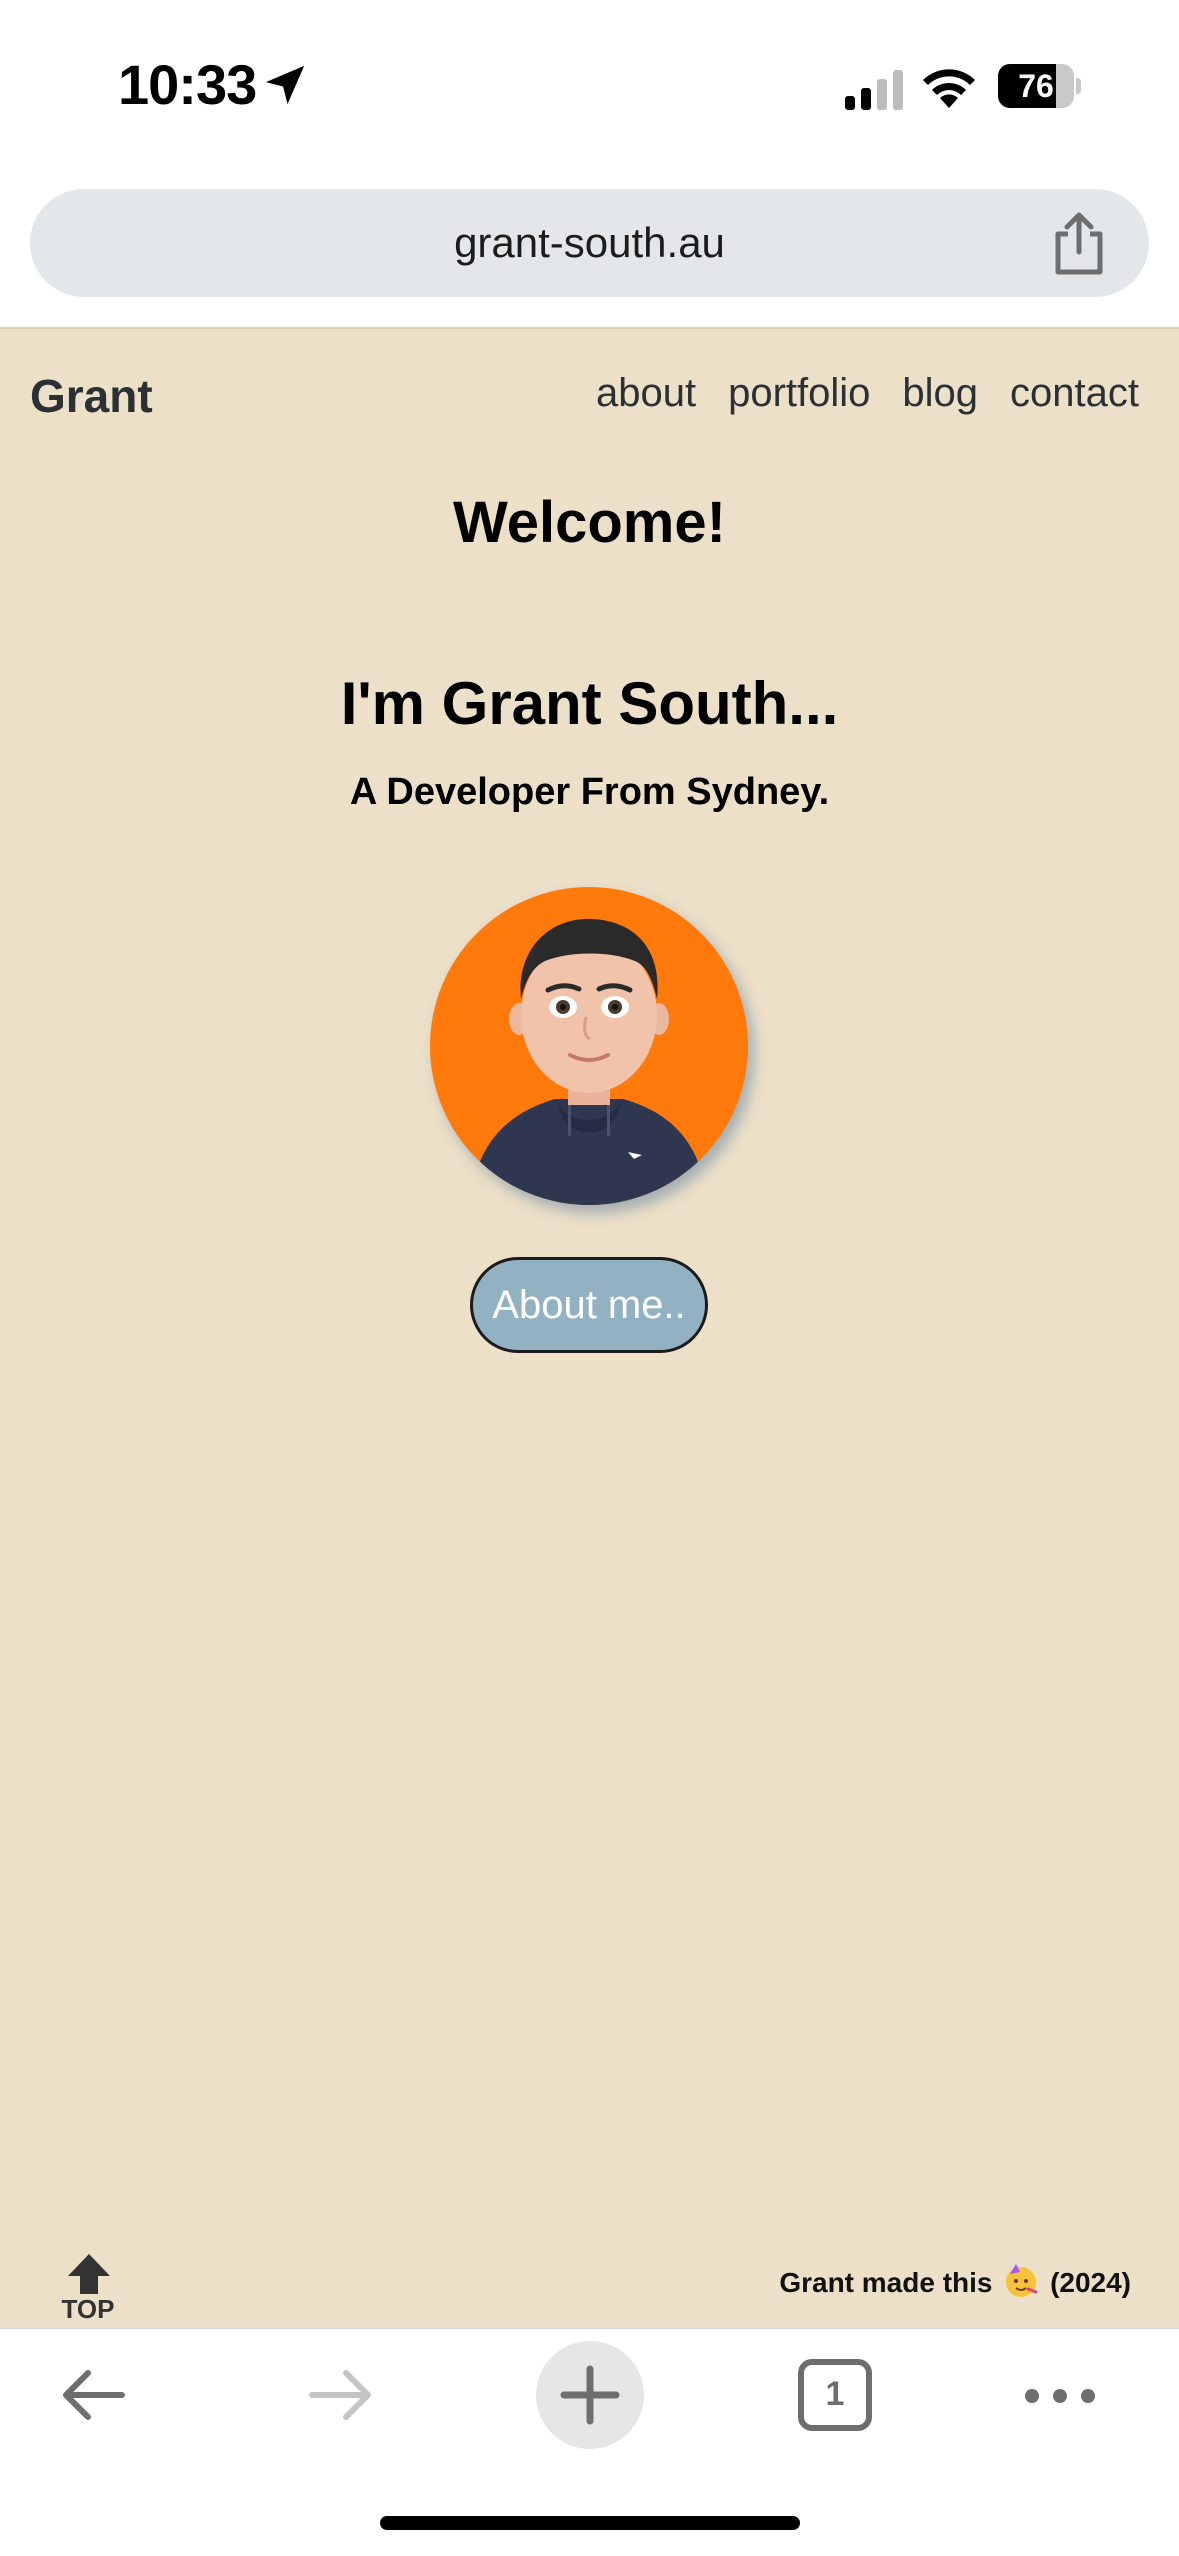  I want to click on wifi-icon, so click(949, 88).